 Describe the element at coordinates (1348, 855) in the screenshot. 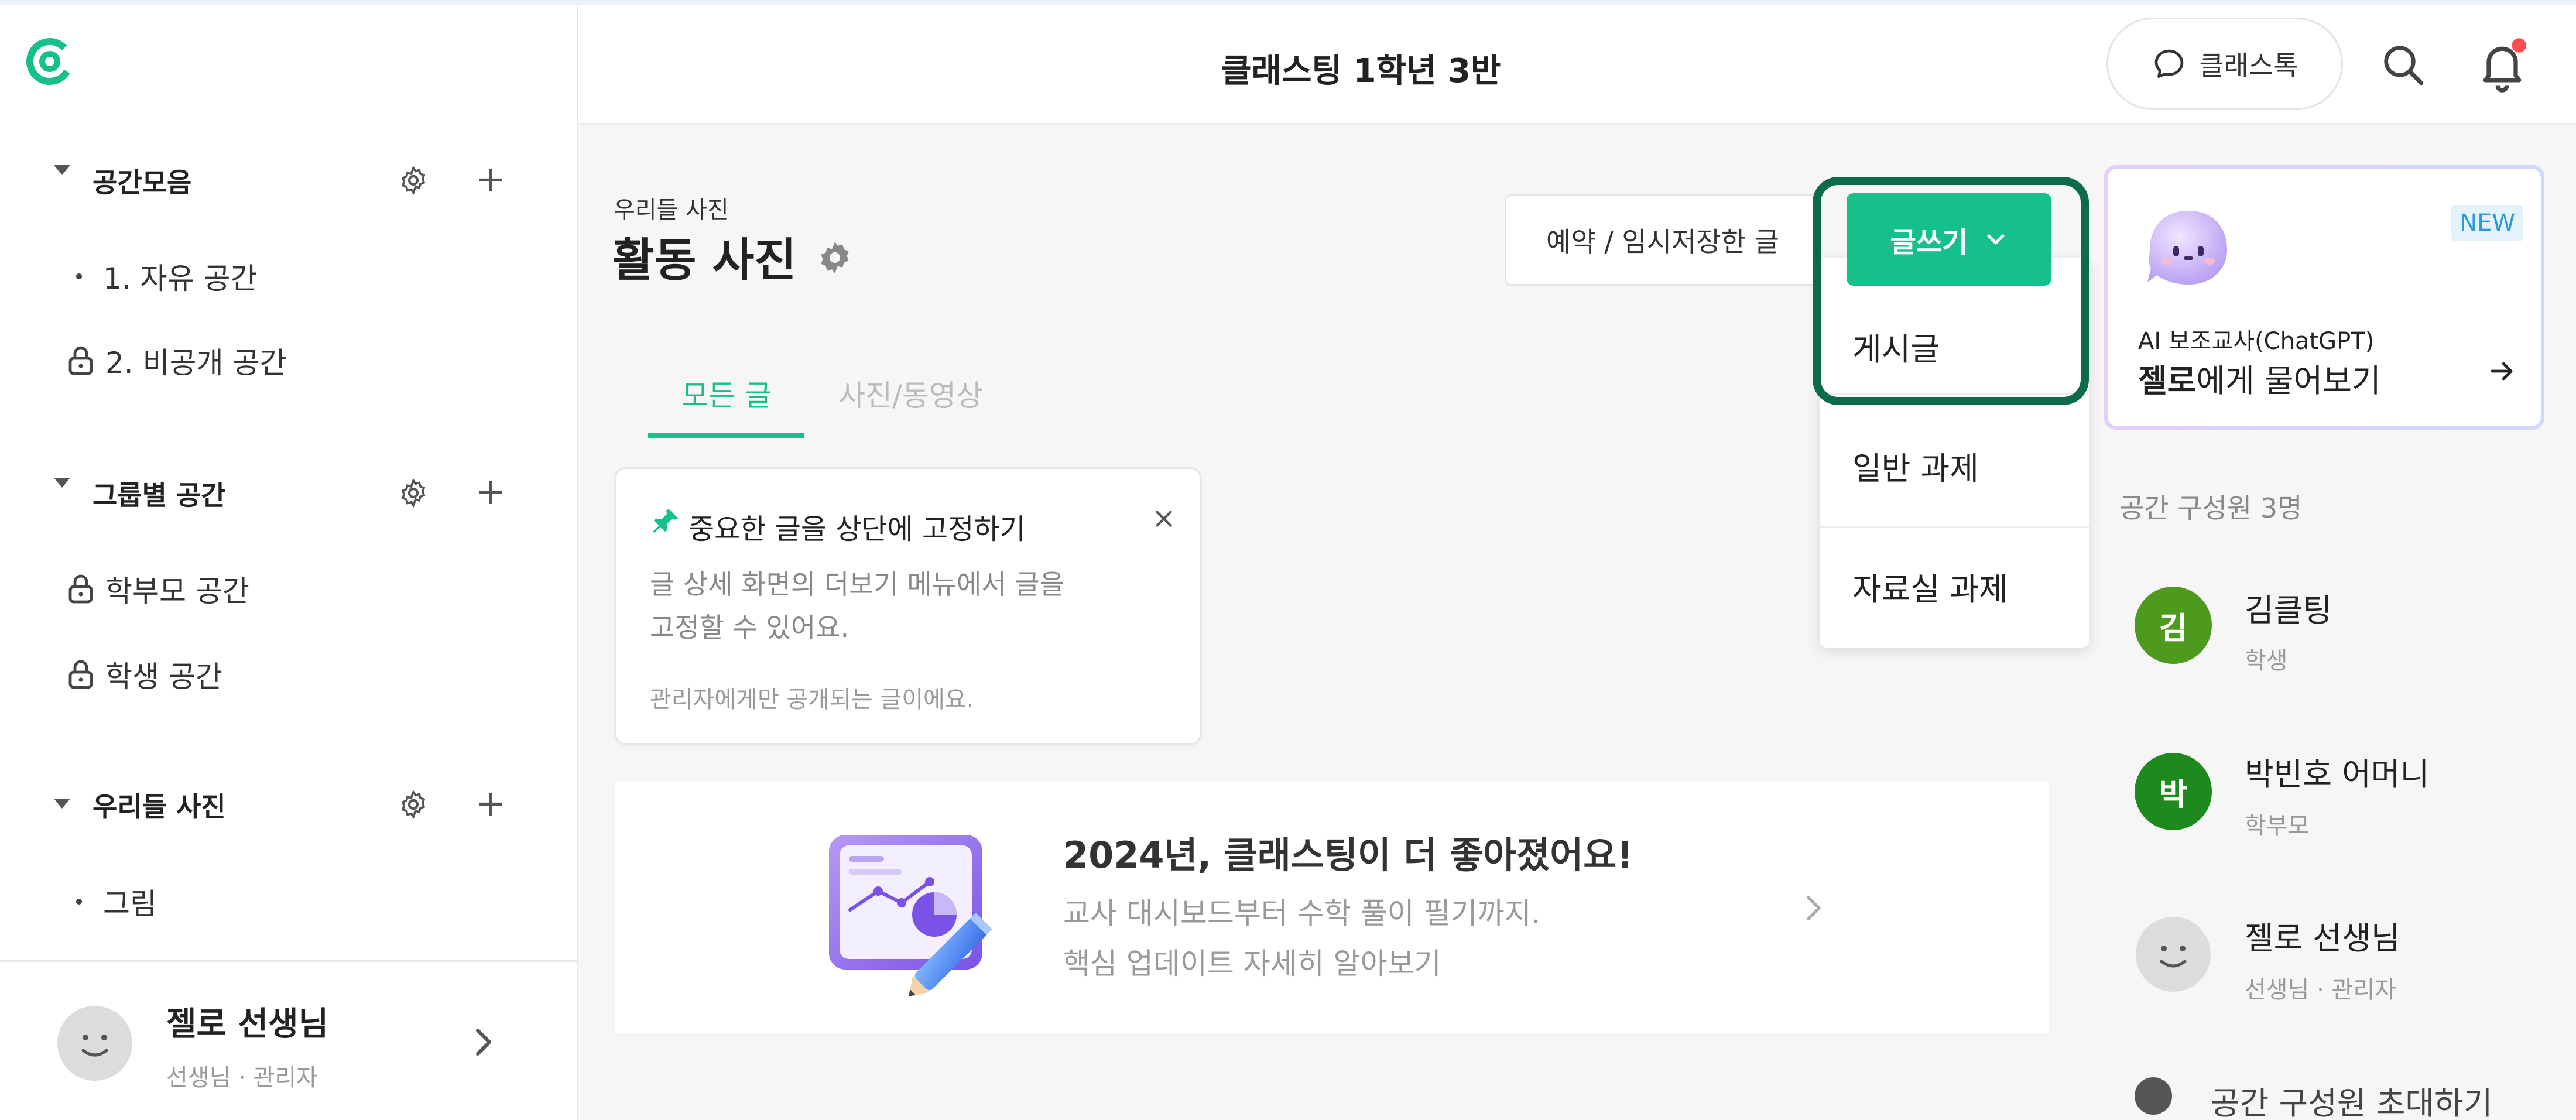

I see `banner-title: 2024년, 클래스팅이 더 좋아졌어요!` at that location.